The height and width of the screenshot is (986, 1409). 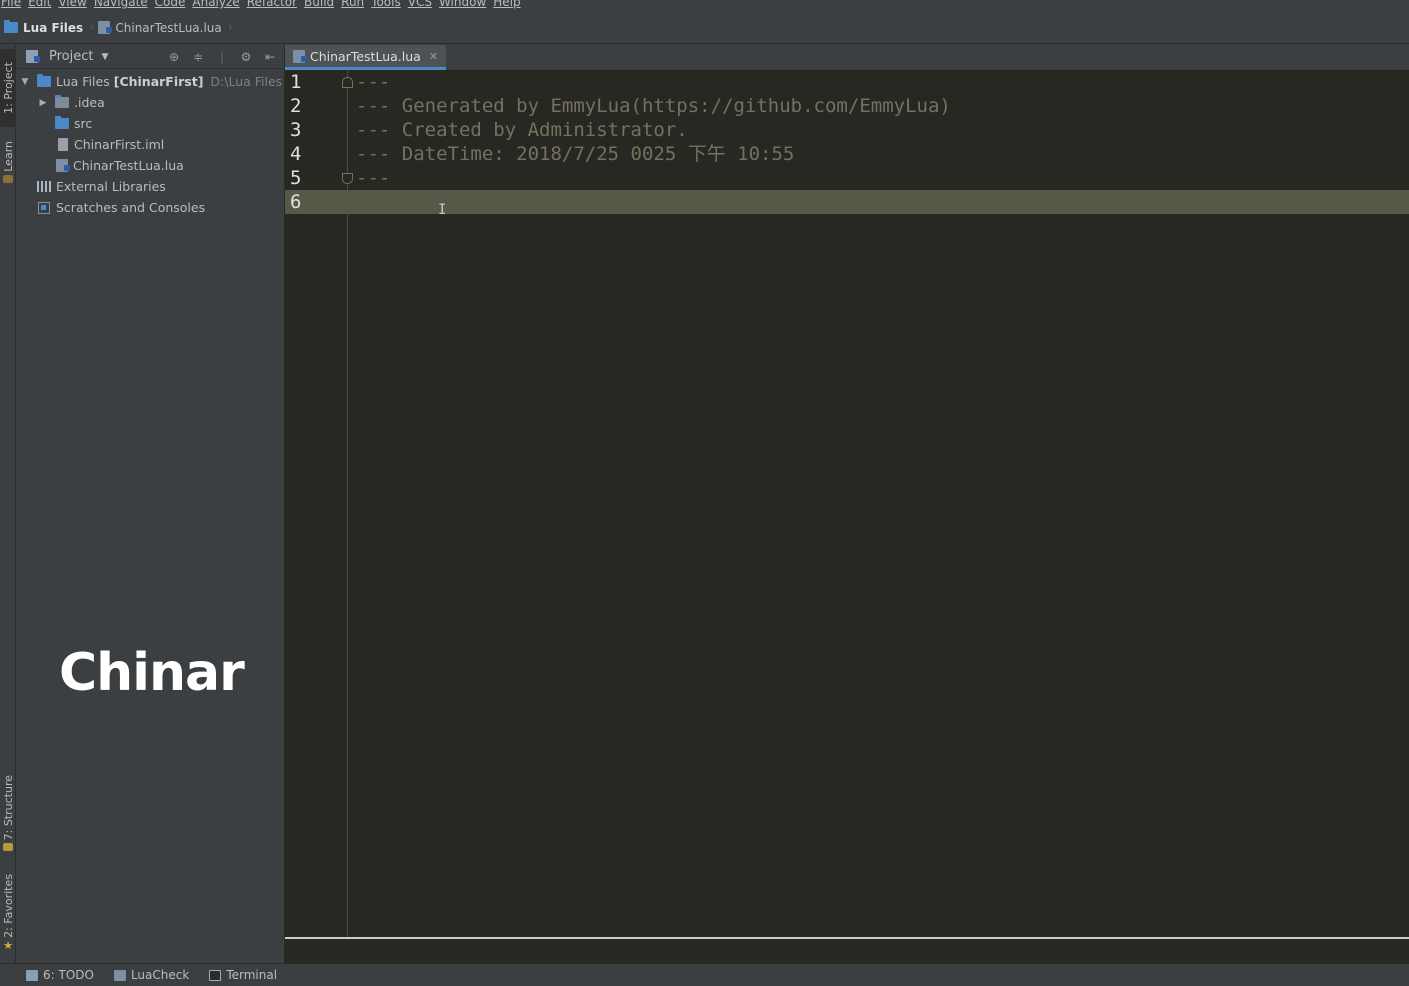 I want to click on tree-item-label: .idea, so click(x=89, y=102).